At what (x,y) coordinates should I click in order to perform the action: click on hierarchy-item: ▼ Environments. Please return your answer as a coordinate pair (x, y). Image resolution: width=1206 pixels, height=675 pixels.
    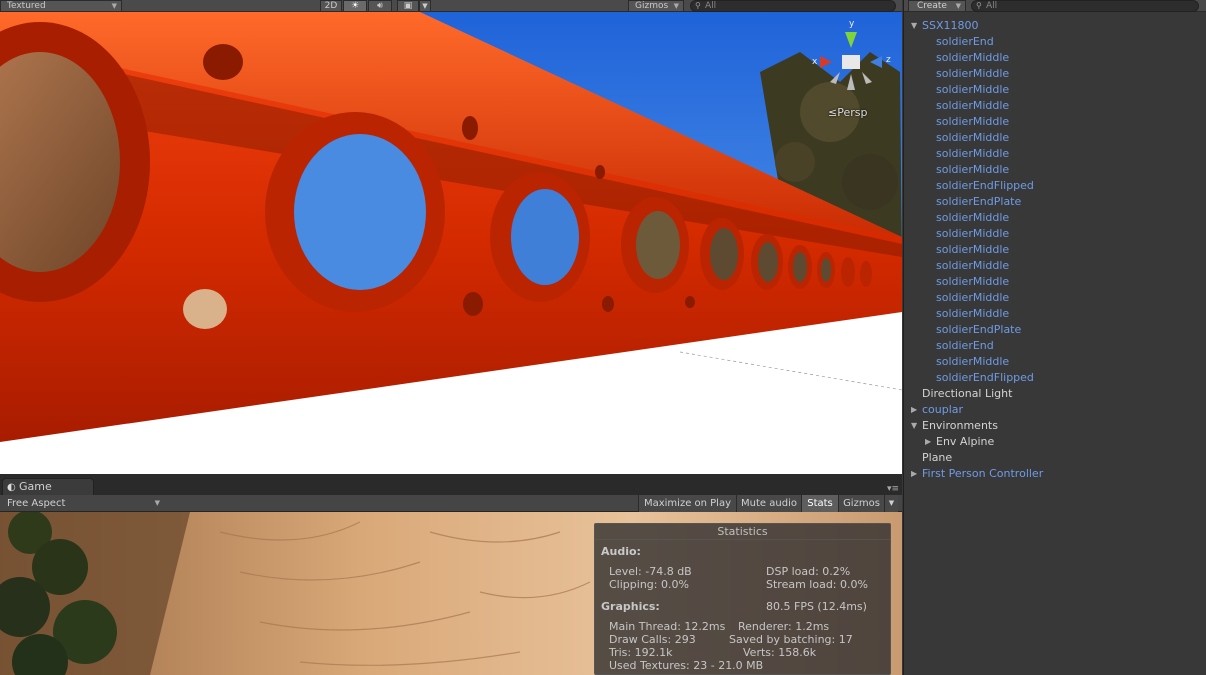
    Looking at the image, I should click on (1055, 426).